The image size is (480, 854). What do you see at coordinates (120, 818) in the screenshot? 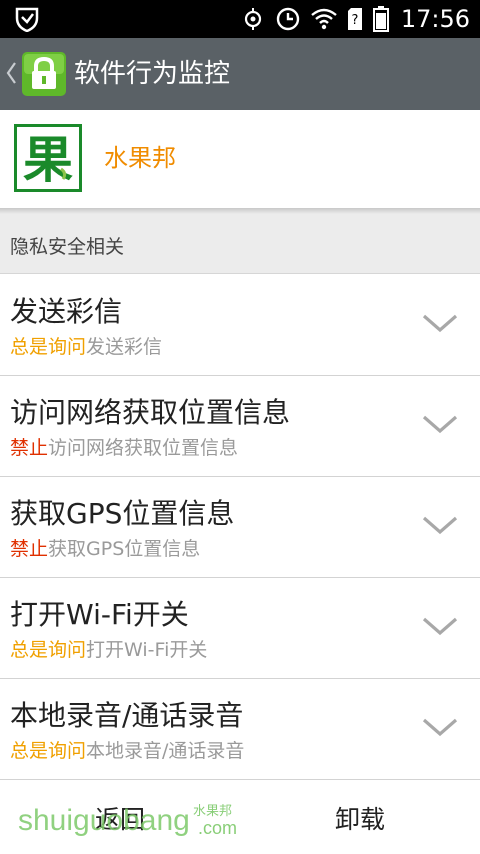
I see `back-button: 返回` at bounding box center [120, 818].